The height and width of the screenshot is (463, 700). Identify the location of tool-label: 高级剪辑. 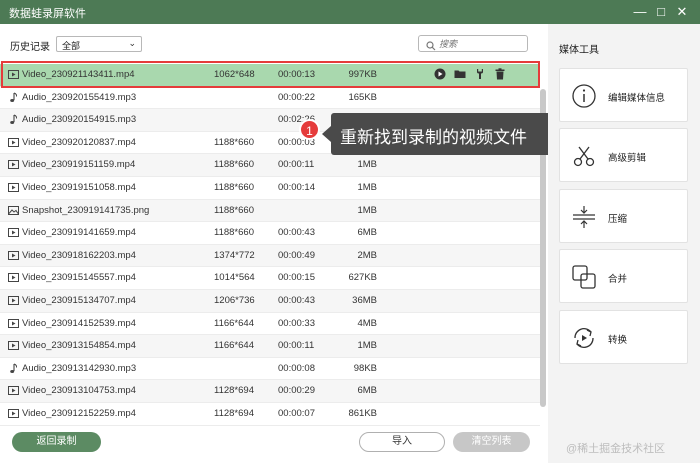
(627, 158).